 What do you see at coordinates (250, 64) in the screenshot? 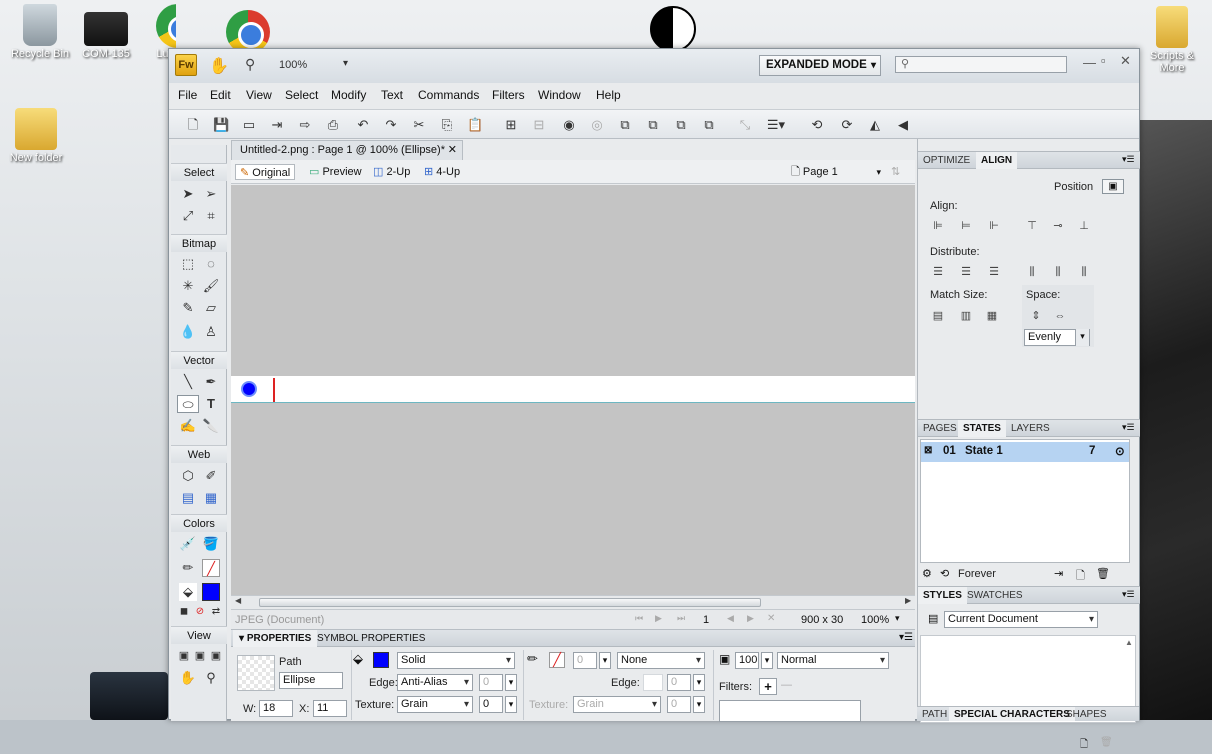
I see `zoom-tool-icon: ⚲` at bounding box center [250, 64].